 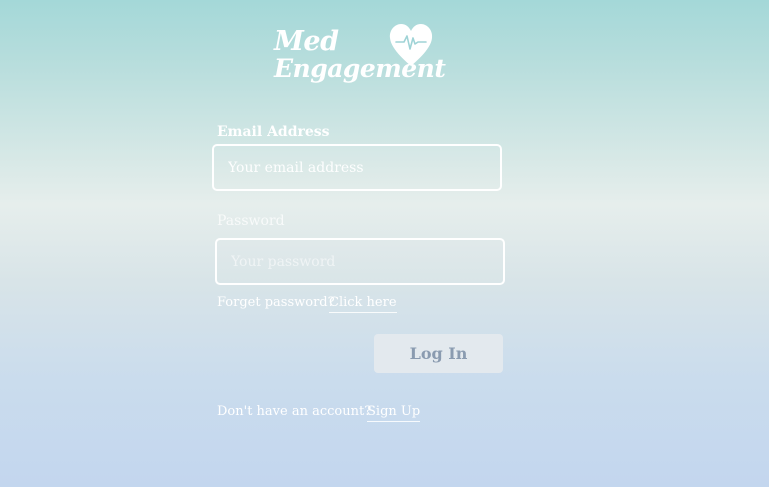 I want to click on signup-prompt-text: Don't have an account?, so click(x=294, y=411).